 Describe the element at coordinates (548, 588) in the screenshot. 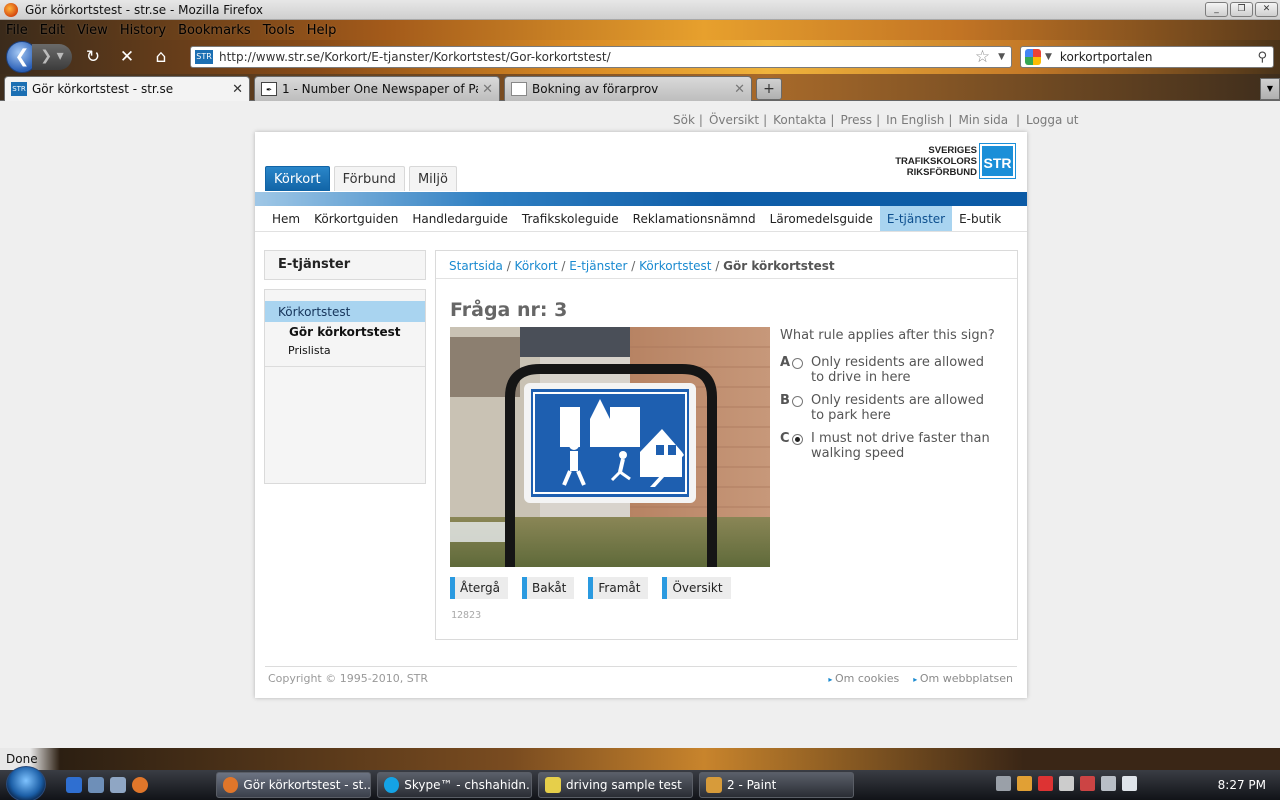

I see `bakat-button: Bakåt` at that location.